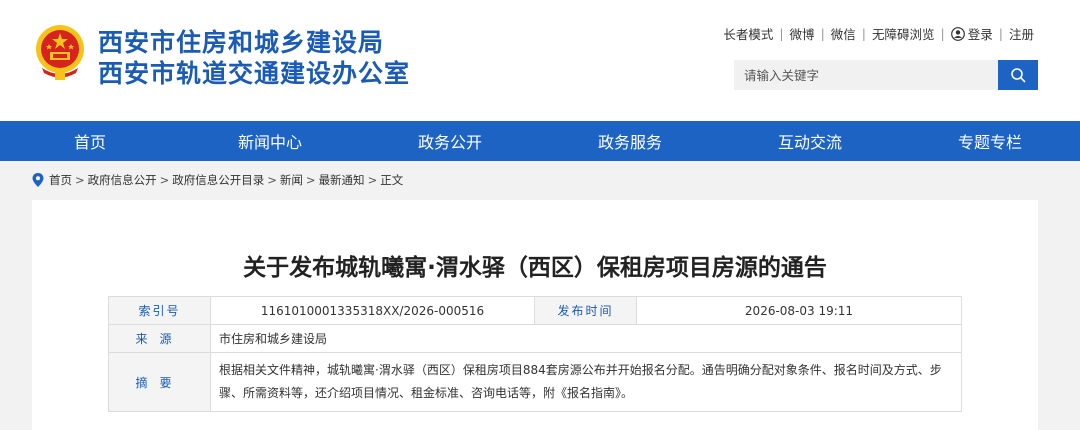  What do you see at coordinates (586, 338) in the screenshot?
I see `source-value: 市住房和城乡建设局` at bounding box center [586, 338].